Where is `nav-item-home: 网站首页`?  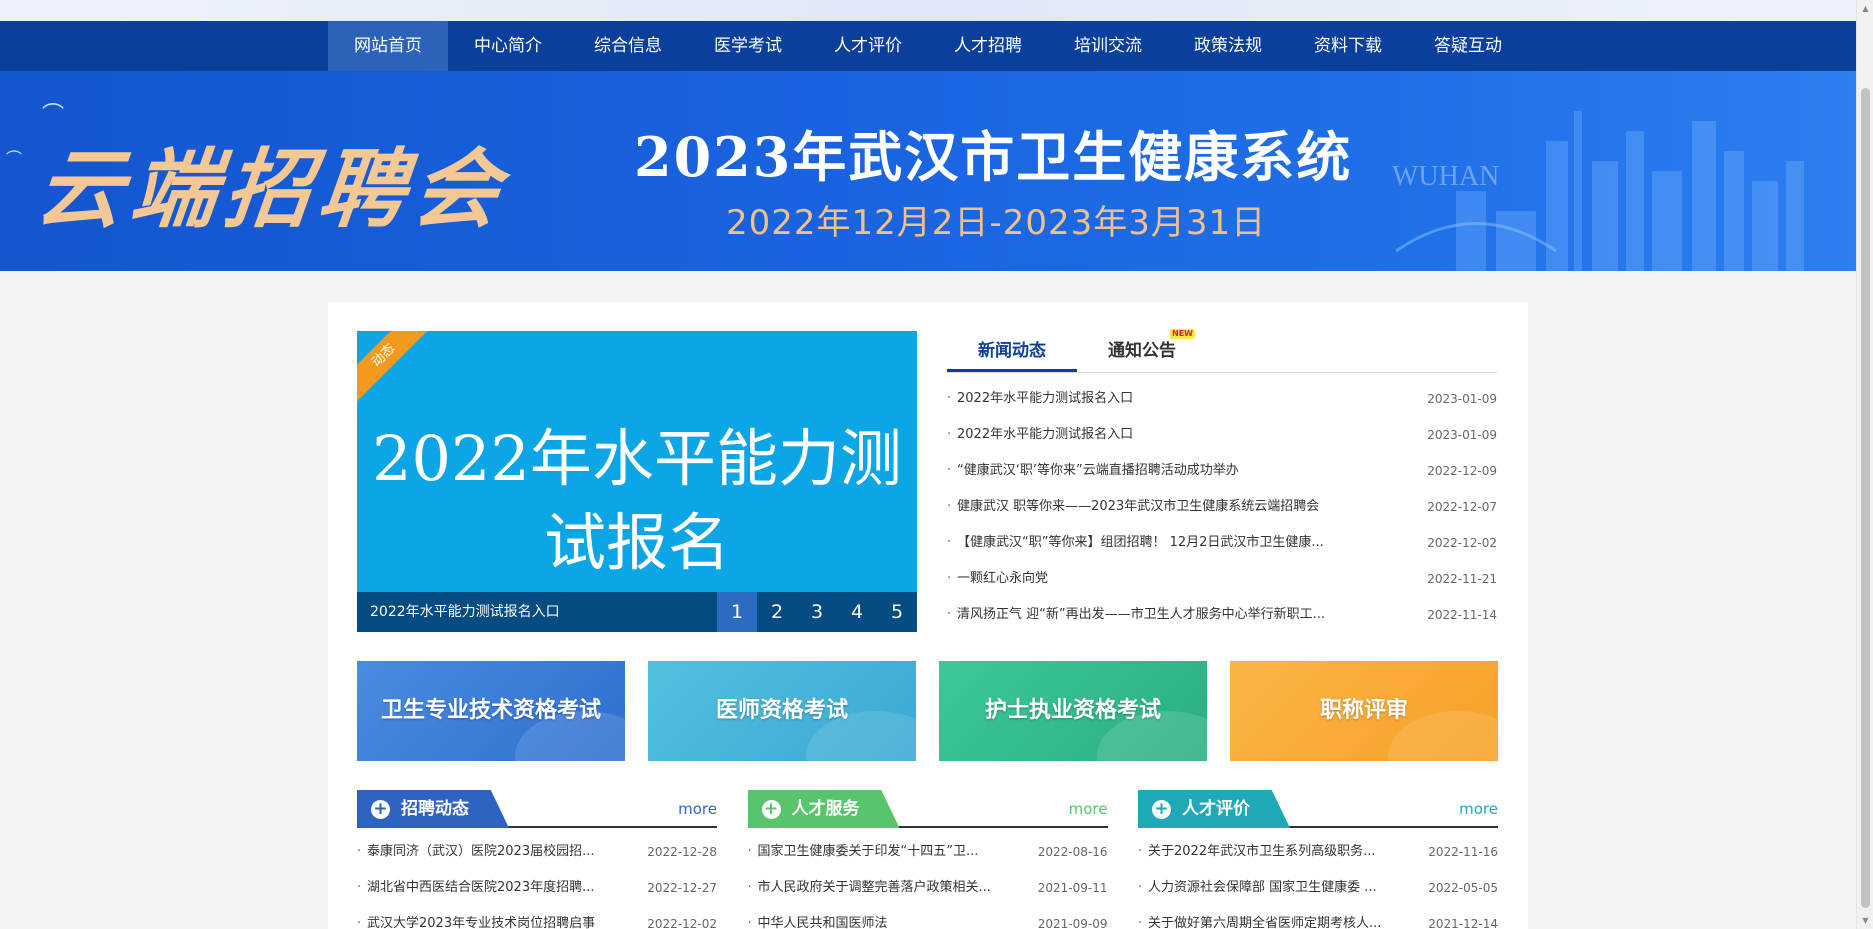
nav-item-home: 网站首页 is located at coordinates (388, 46).